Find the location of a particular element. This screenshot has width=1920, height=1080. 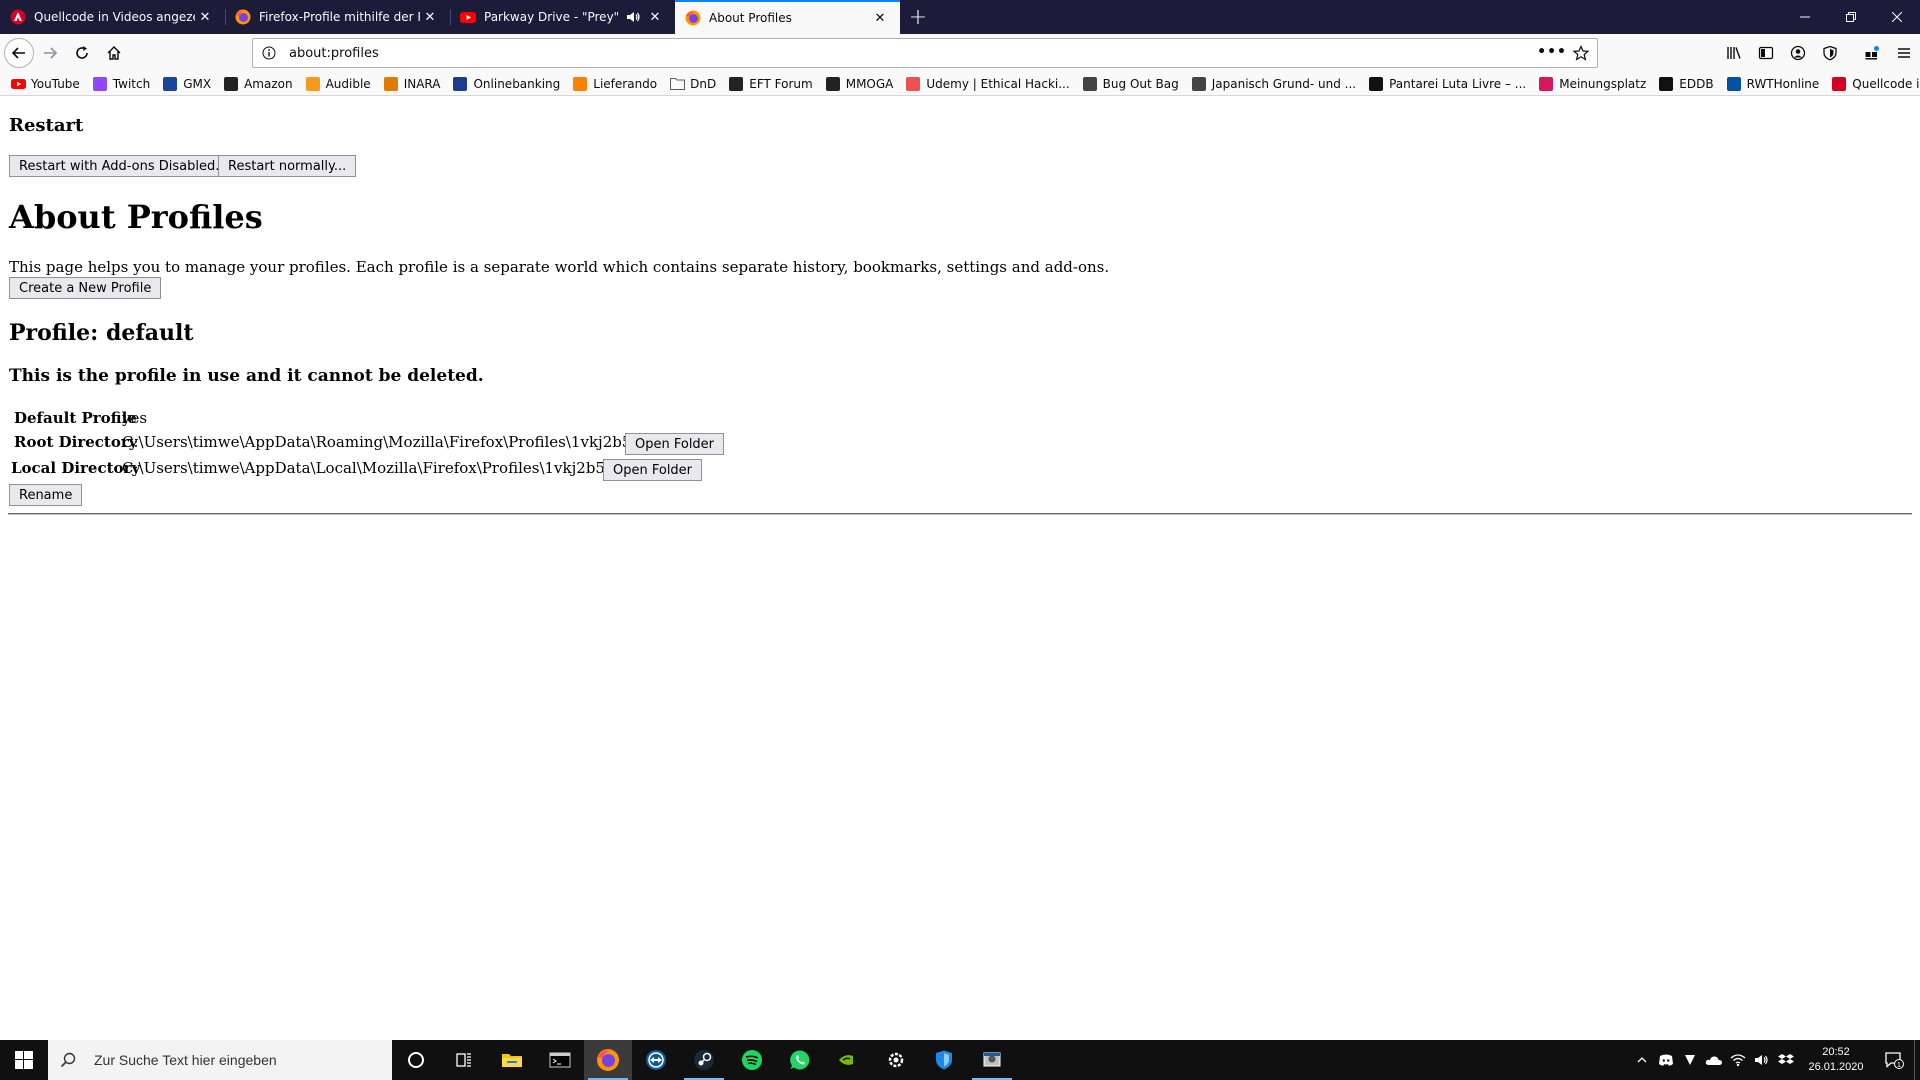

file-explorer-icon is located at coordinates (512, 1060).